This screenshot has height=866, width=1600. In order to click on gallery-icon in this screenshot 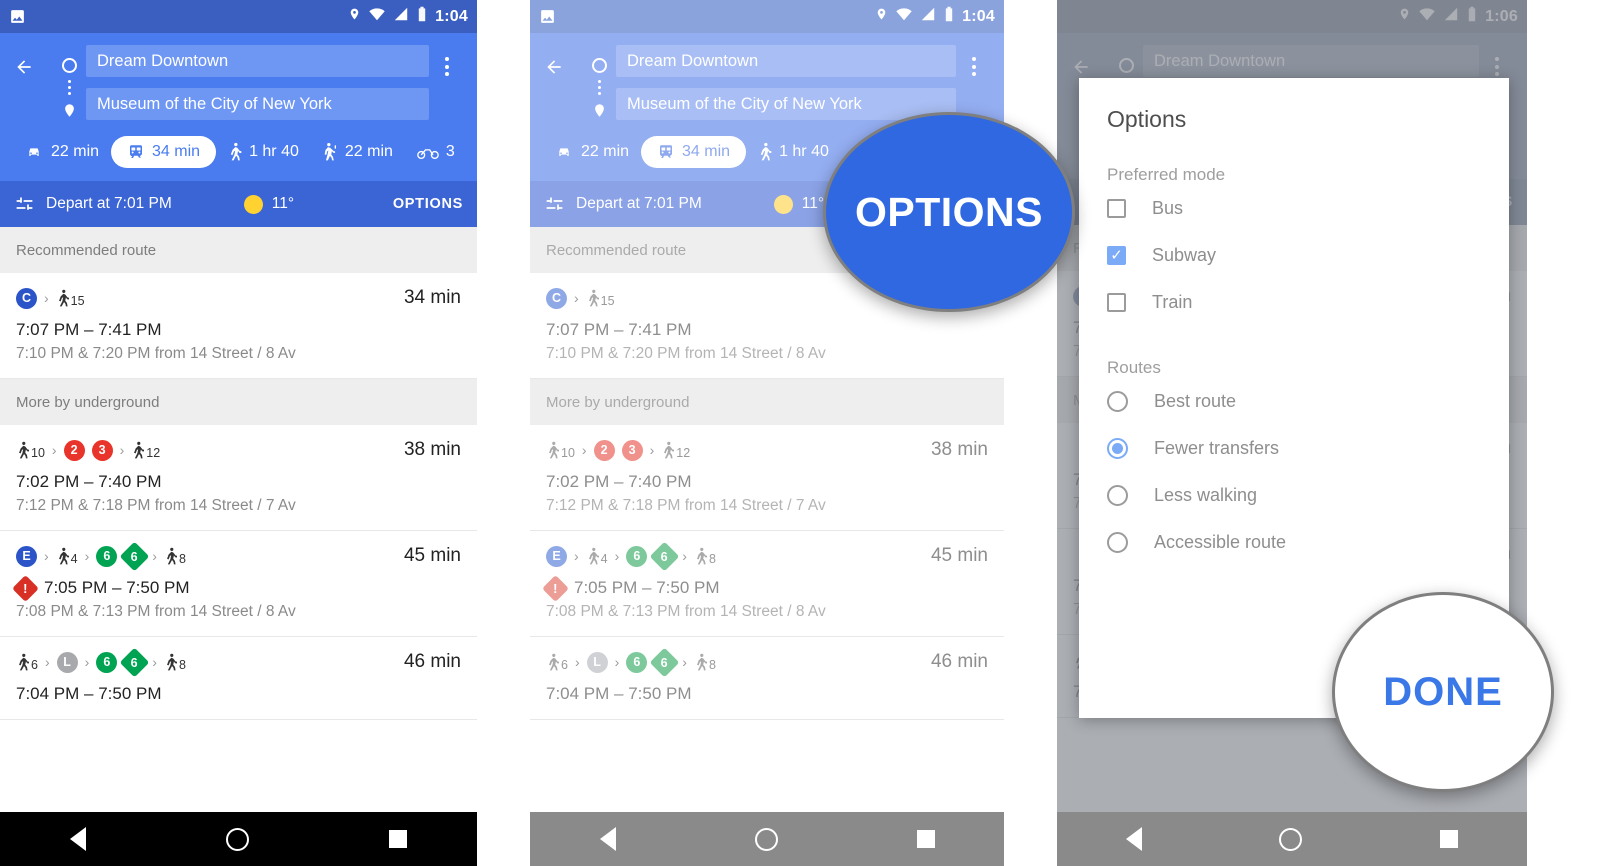, I will do `click(547, 16)`.